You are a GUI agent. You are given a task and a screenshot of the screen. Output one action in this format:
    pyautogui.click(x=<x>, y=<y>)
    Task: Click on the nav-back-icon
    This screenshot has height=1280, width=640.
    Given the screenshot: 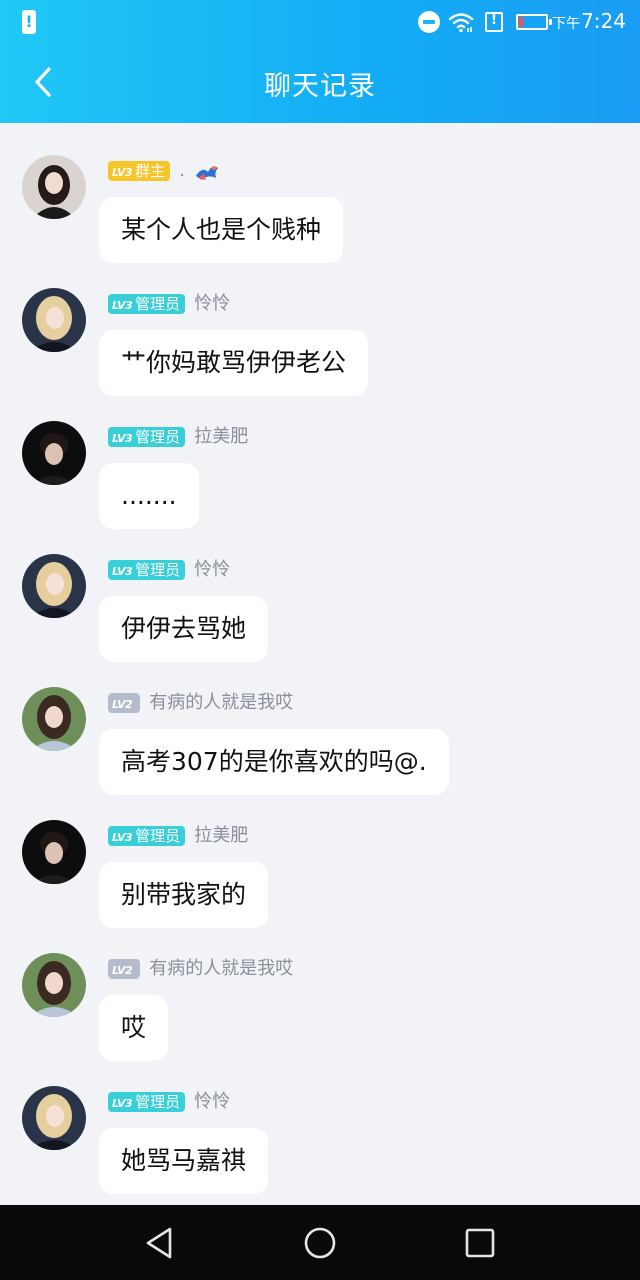 What is the action you would take?
    pyautogui.click(x=160, y=1243)
    